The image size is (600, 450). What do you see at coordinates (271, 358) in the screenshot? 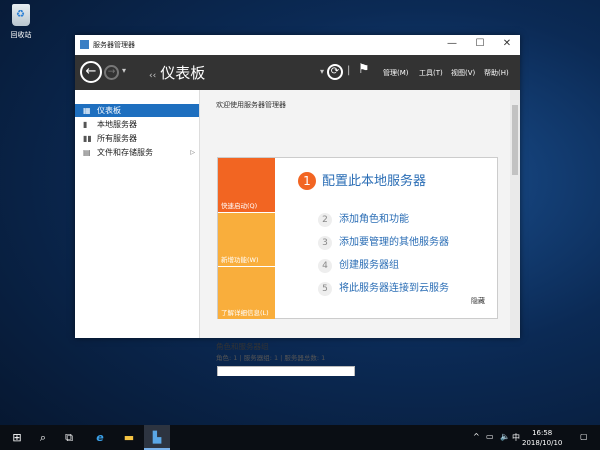
I see `roles-summary: 角色: 1 | 服务器组: 1 | 服务器总数: 1` at bounding box center [271, 358].